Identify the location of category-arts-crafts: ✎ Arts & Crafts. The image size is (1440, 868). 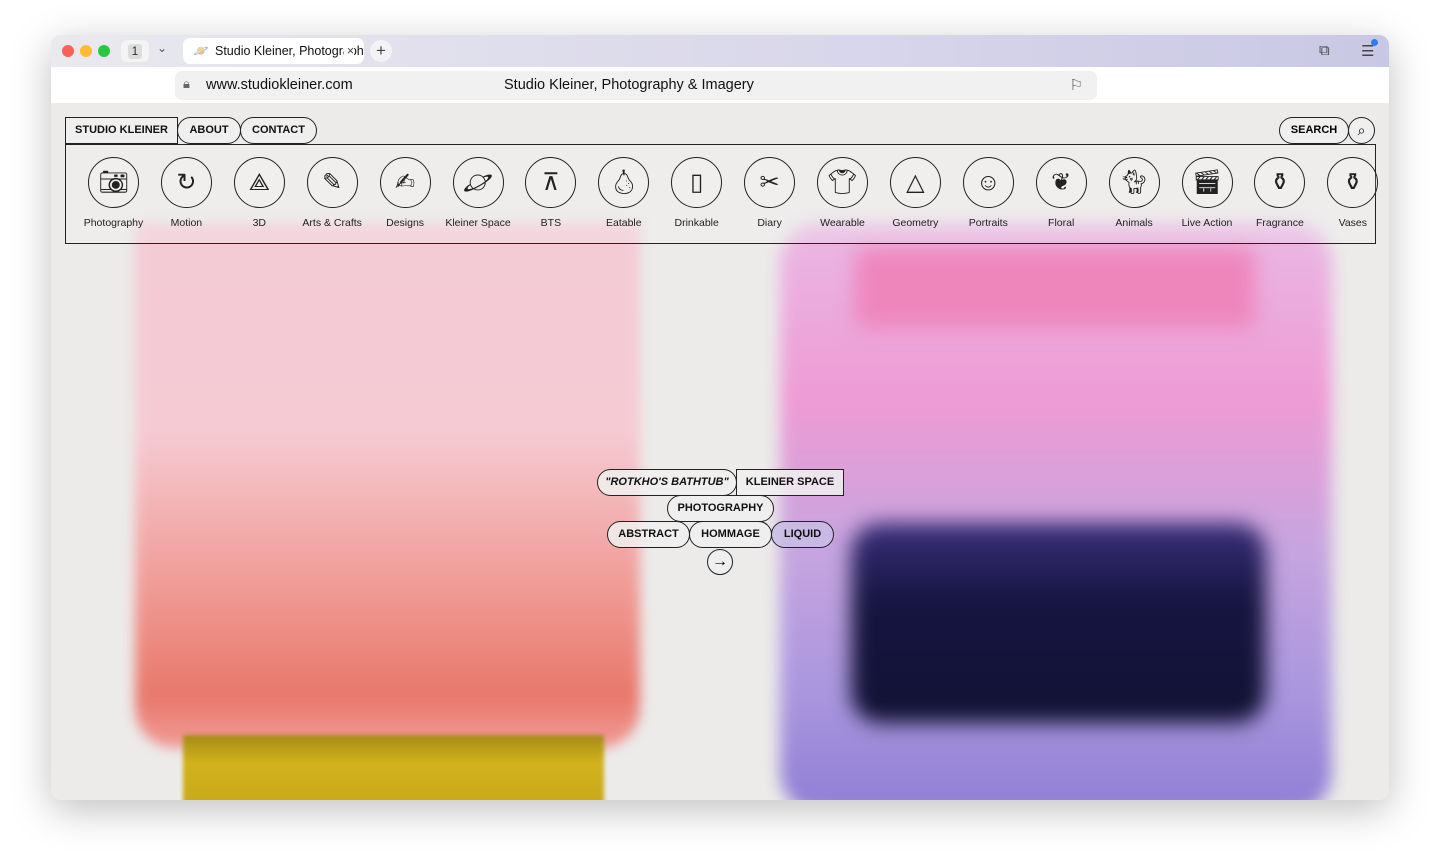
(332, 193).